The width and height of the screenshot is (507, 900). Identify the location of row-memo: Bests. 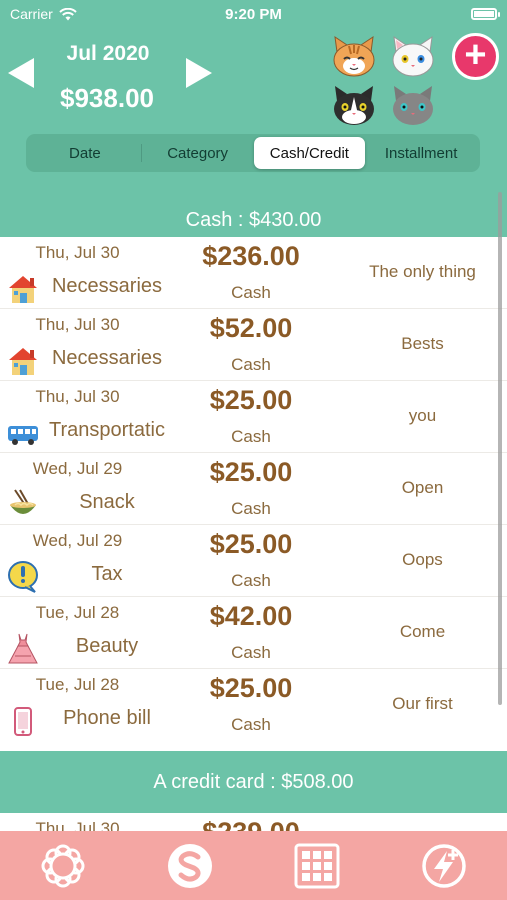
(422, 343).